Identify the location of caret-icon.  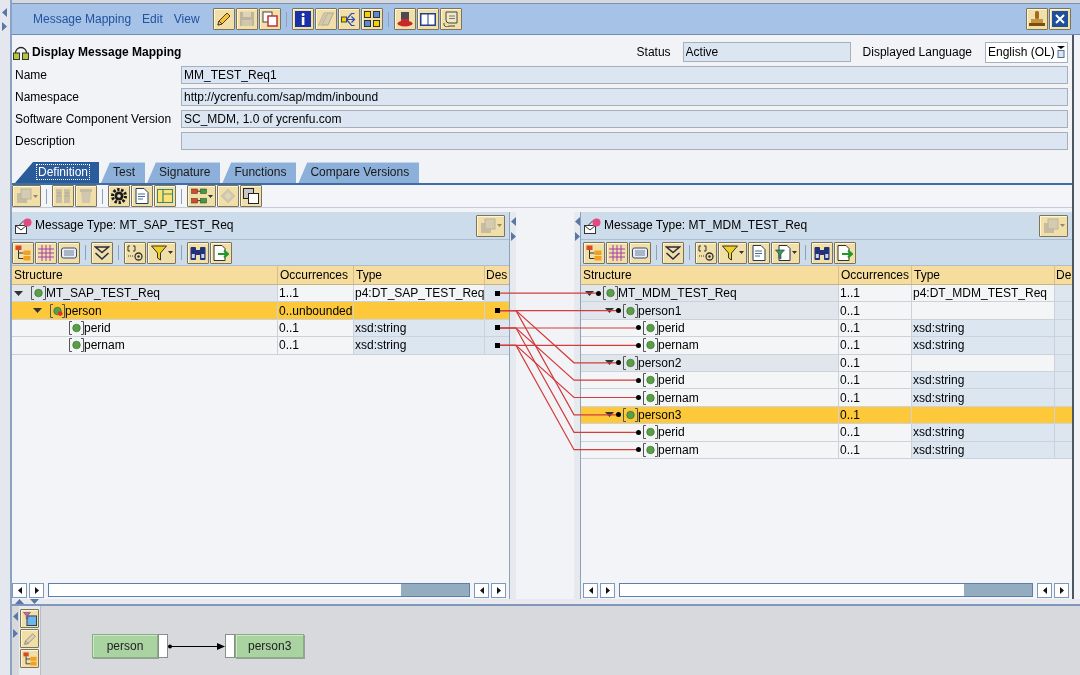
(1062, 225).